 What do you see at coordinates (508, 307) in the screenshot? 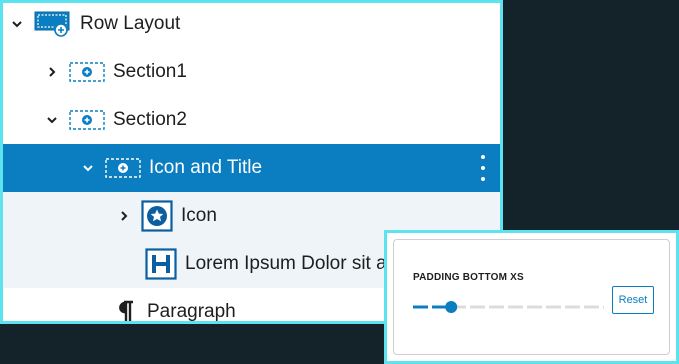
I see `padding-slider` at bounding box center [508, 307].